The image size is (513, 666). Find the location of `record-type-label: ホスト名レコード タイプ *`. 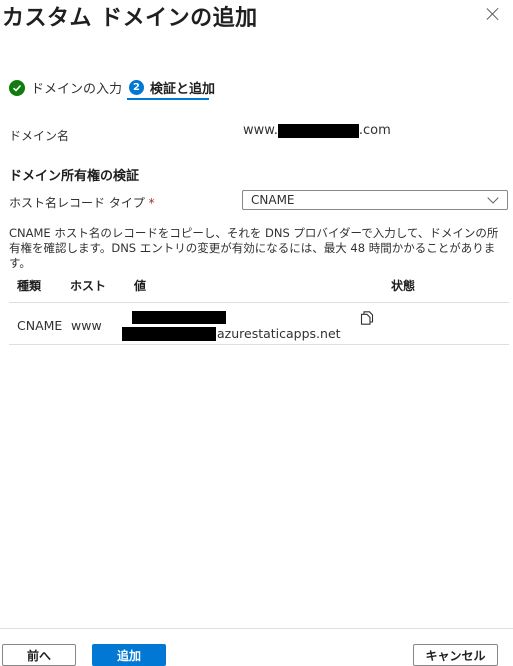

record-type-label: ホスト名レコード タイプ * is located at coordinates (82, 202).